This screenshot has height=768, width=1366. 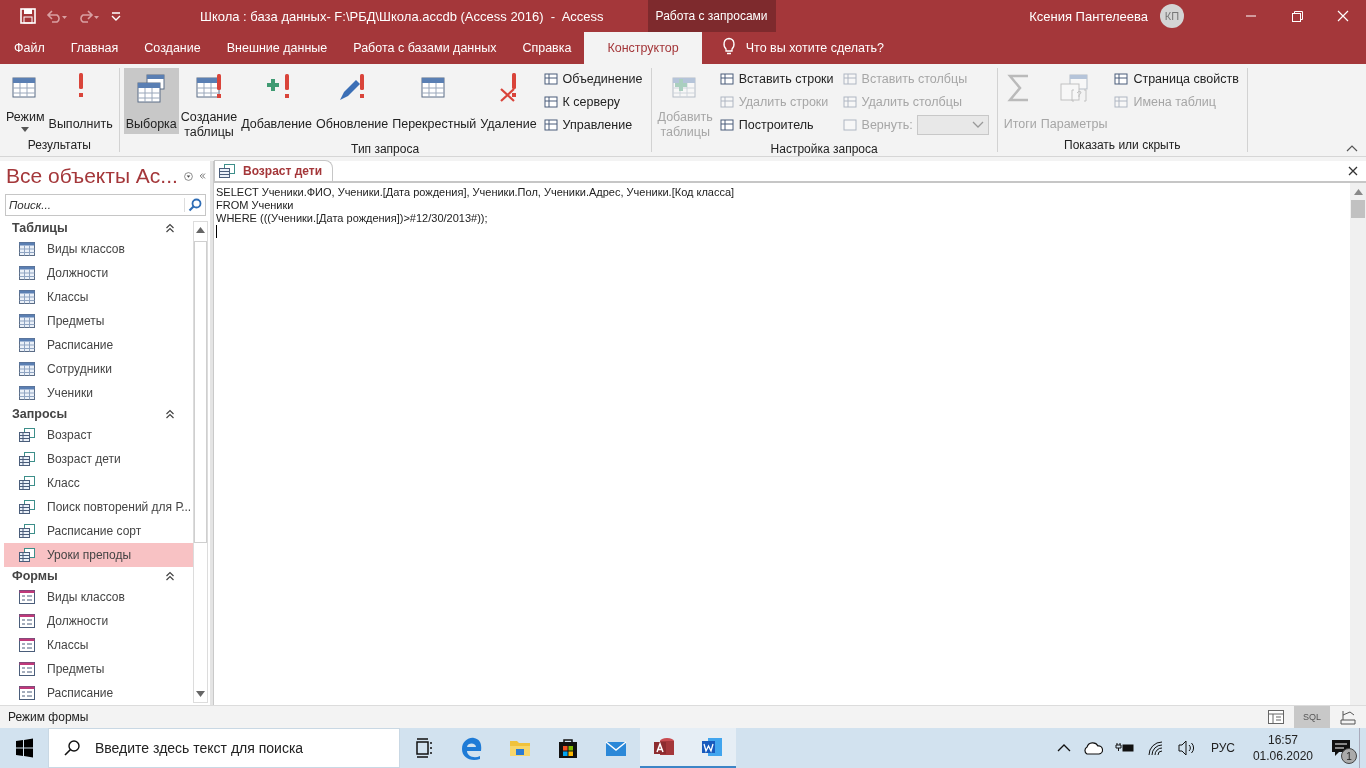 I want to click on ribbon-button: Управление, so click(x=592, y=125).